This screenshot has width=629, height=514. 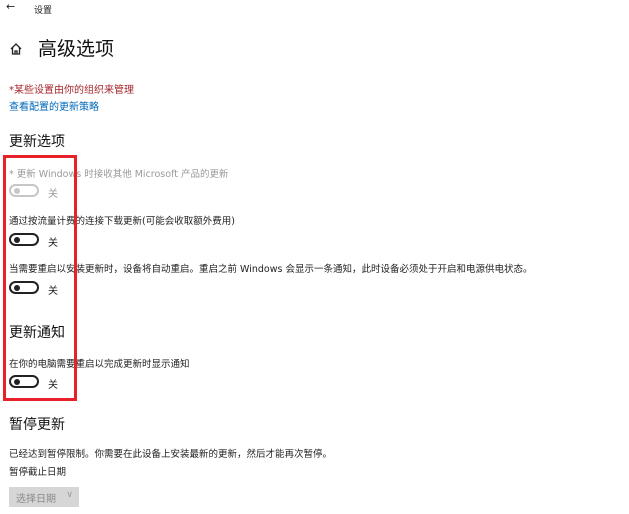 What do you see at coordinates (10, 6) in the screenshot?
I see `back-arrow-icon: ←` at bounding box center [10, 6].